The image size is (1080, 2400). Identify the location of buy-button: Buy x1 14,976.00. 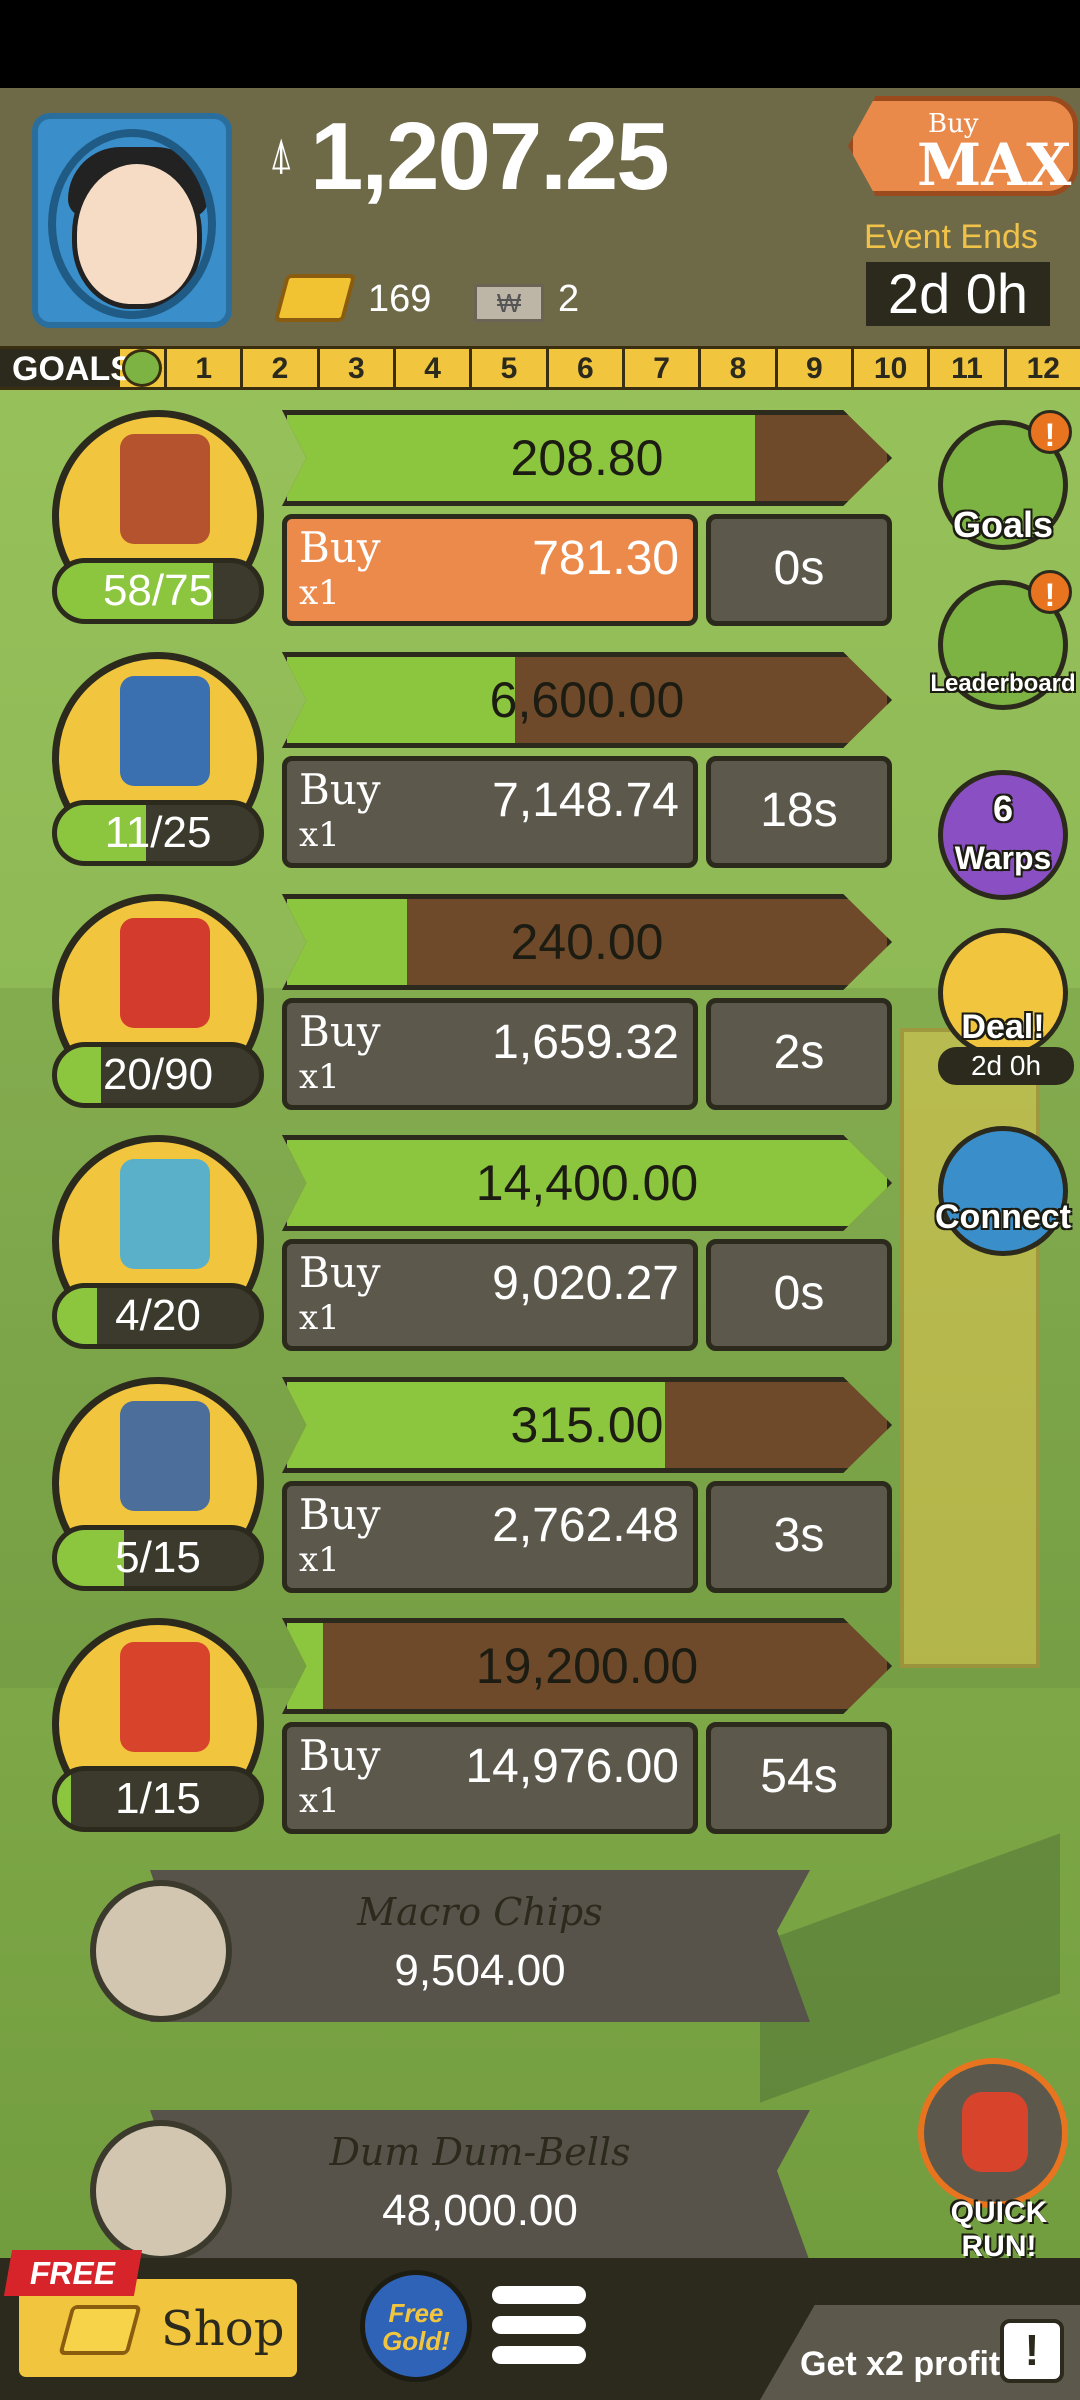
(490, 1778).